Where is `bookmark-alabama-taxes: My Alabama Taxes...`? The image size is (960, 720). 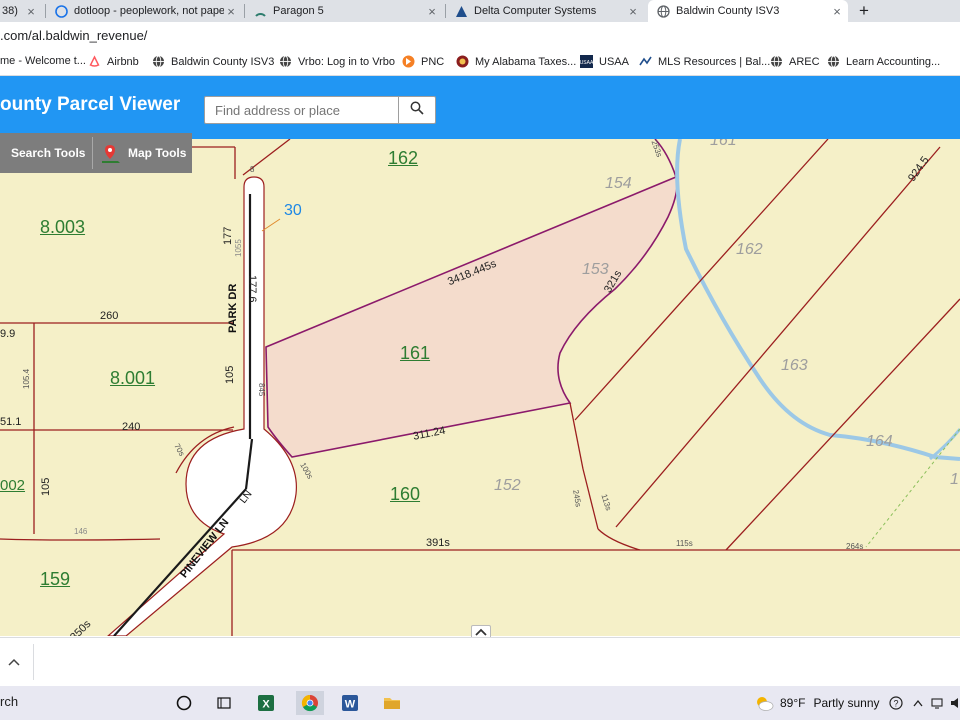 bookmark-alabama-taxes: My Alabama Taxes... is located at coordinates (516, 61).